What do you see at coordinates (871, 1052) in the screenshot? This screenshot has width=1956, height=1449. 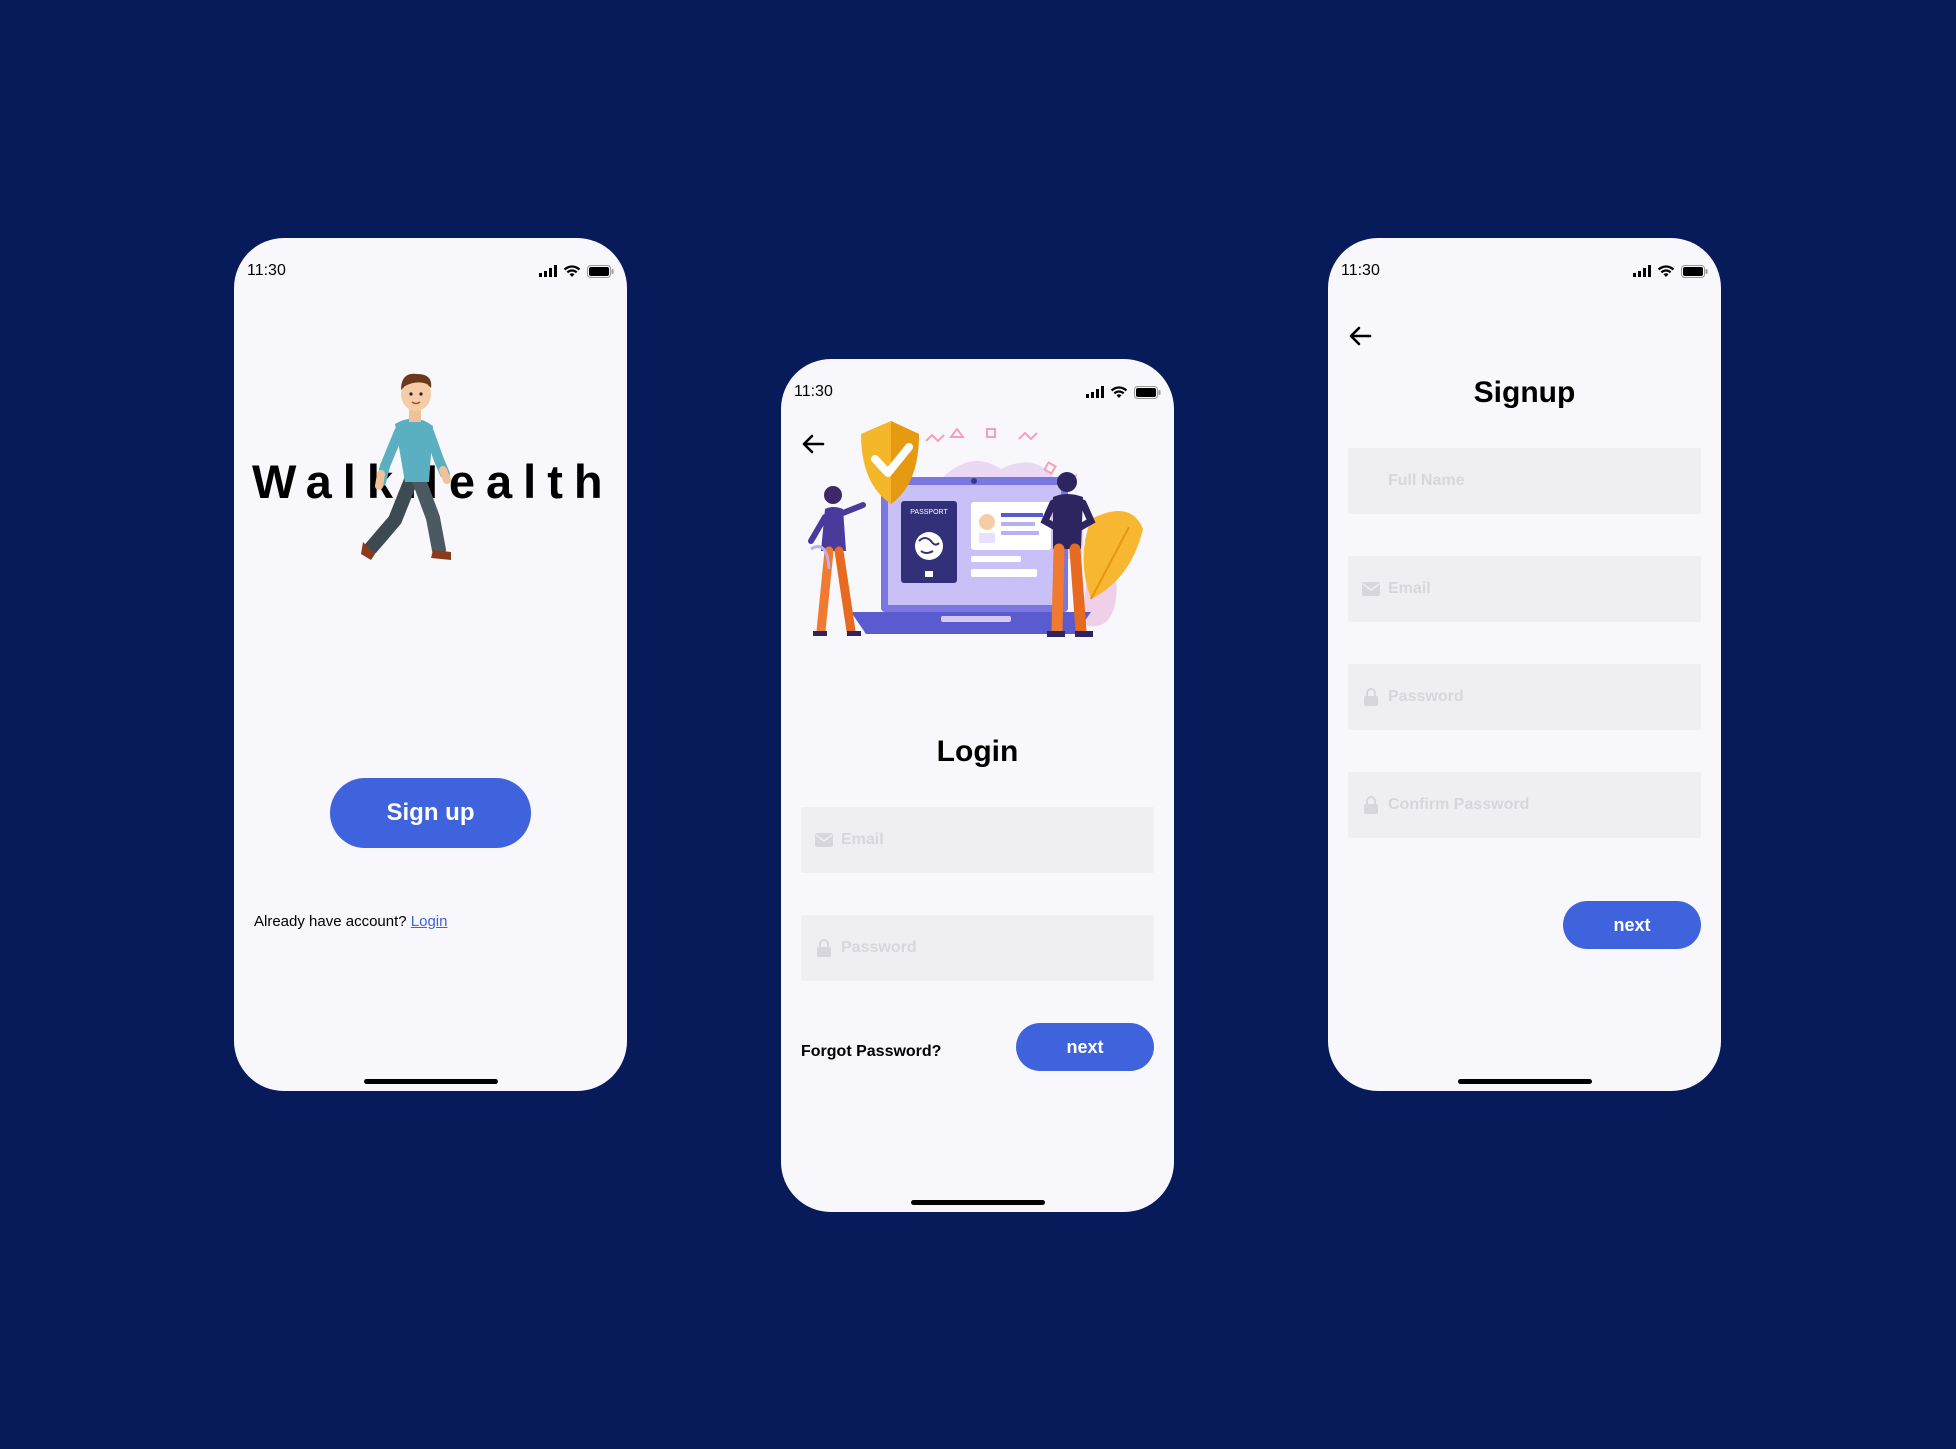 I see `forgot-password-link: Forgot Password?` at bounding box center [871, 1052].